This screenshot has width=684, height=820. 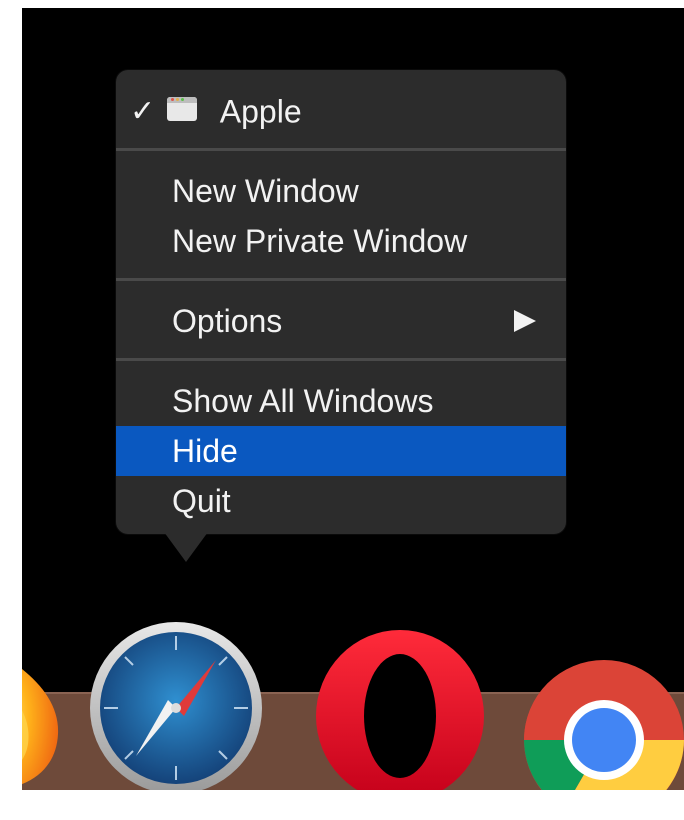 I want to click on menu-item-new-window: New Window, so click(x=341, y=191).